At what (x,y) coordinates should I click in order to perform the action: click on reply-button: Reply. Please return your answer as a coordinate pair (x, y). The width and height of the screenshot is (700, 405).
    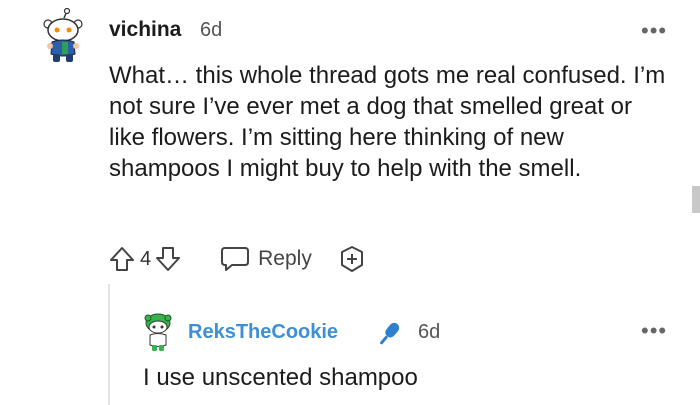
    Looking at the image, I should click on (266, 259).